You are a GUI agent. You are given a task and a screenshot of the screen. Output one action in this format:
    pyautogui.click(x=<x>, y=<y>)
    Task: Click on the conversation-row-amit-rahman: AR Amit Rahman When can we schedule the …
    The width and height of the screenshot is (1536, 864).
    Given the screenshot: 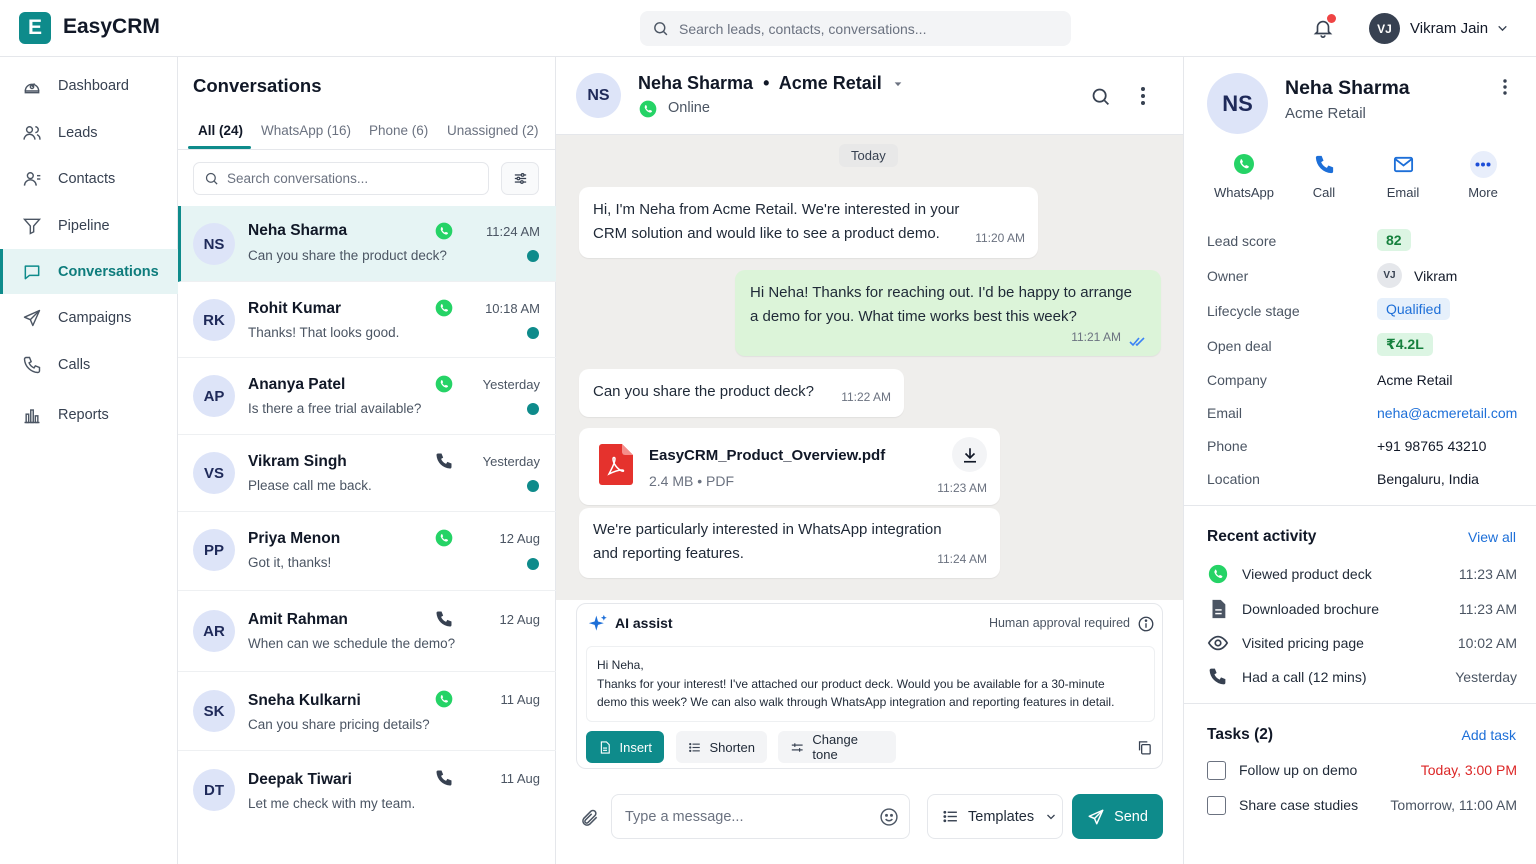 What is the action you would take?
    pyautogui.click(x=367, y=631)
    